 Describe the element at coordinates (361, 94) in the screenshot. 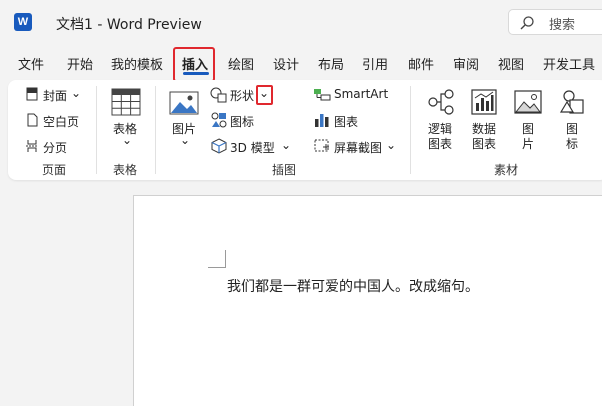

I see `smartart-button: SmartArt` at that location.